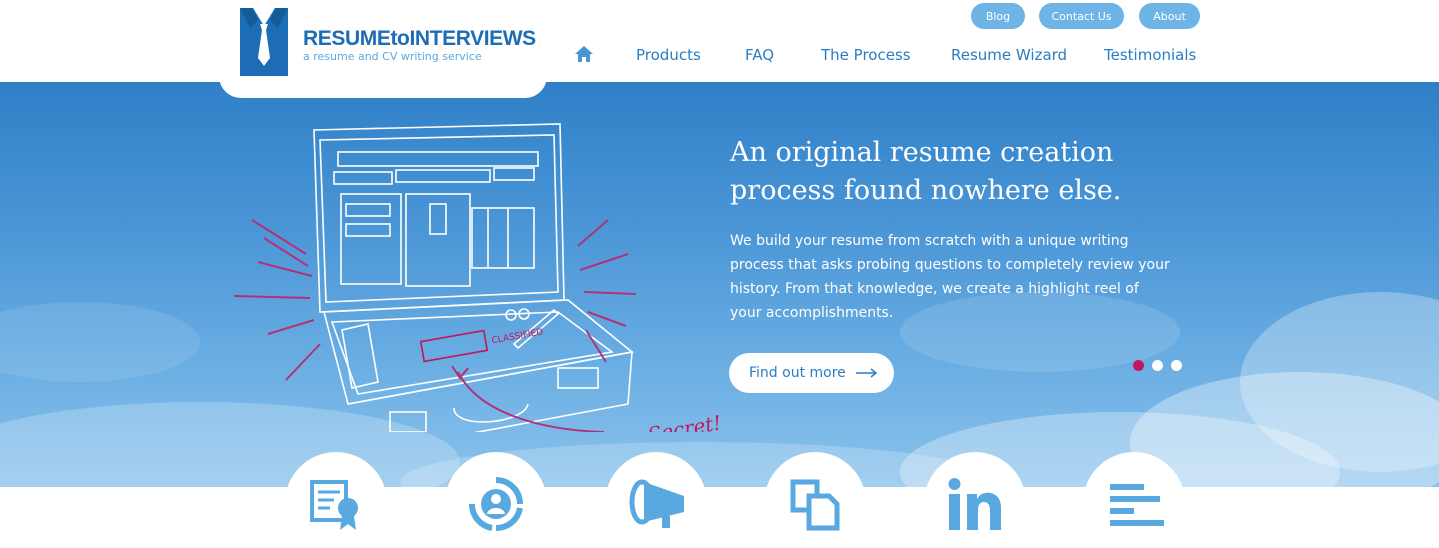  Describe the element at coordinates (668, 55) in the screenshot. I see `nav-products: Products` at that location.